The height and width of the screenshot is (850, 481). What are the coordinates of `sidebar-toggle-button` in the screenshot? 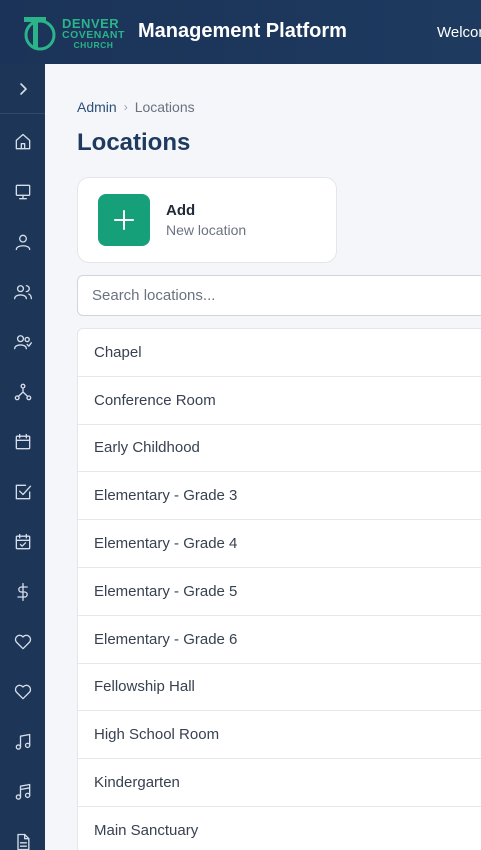 It's located at (22, 89).